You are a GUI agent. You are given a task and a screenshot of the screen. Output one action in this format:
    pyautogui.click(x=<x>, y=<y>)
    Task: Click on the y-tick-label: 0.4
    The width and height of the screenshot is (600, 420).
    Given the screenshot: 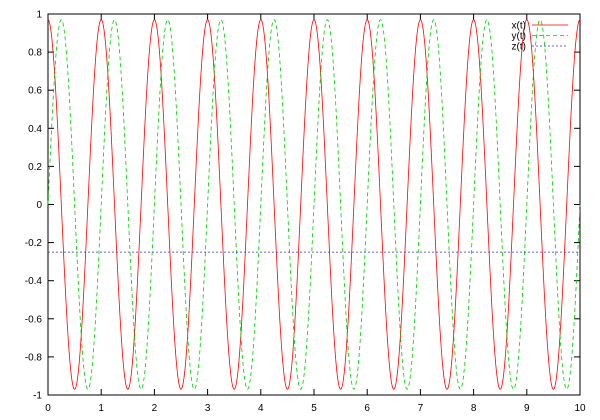 What is the action you would take?
    pyautogui.click(x=35, y=129)
    